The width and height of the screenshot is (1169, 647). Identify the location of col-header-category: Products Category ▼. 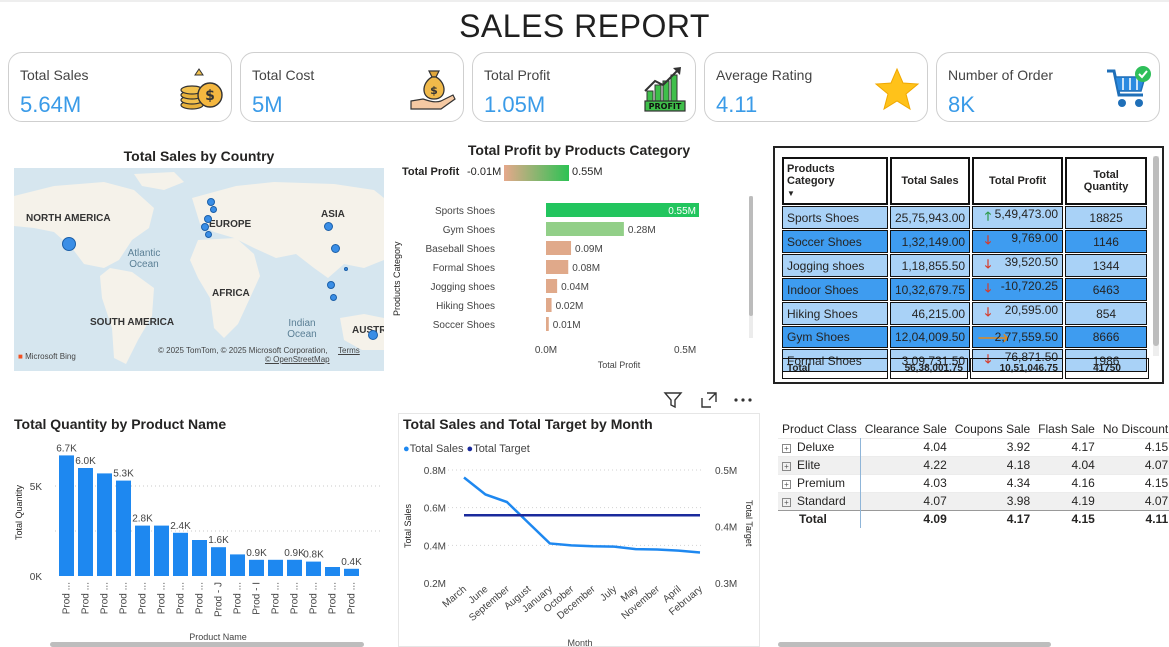
(835, 181).